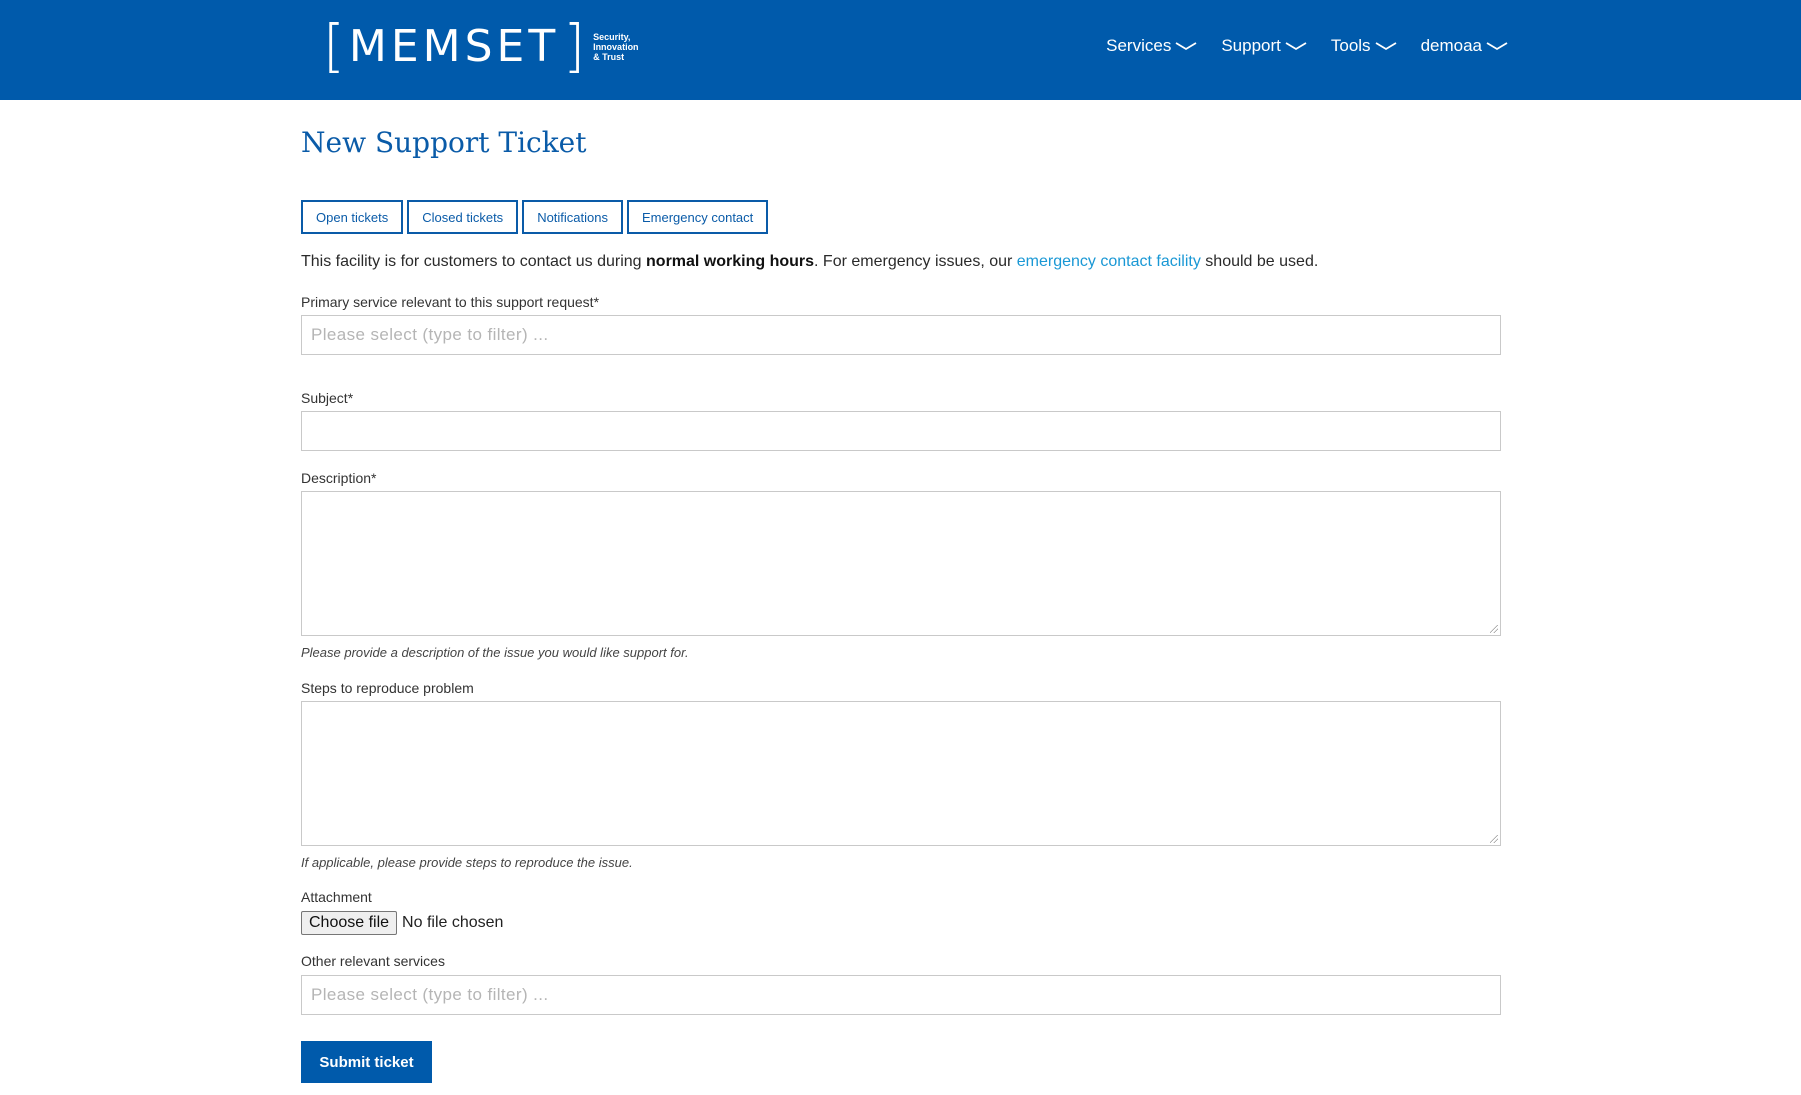 The width and height of the screenshot is (1801, 1095). I want to click on memset-logo: [ MEMSET ] Security, Innovation & Trust, so click(484, 46).